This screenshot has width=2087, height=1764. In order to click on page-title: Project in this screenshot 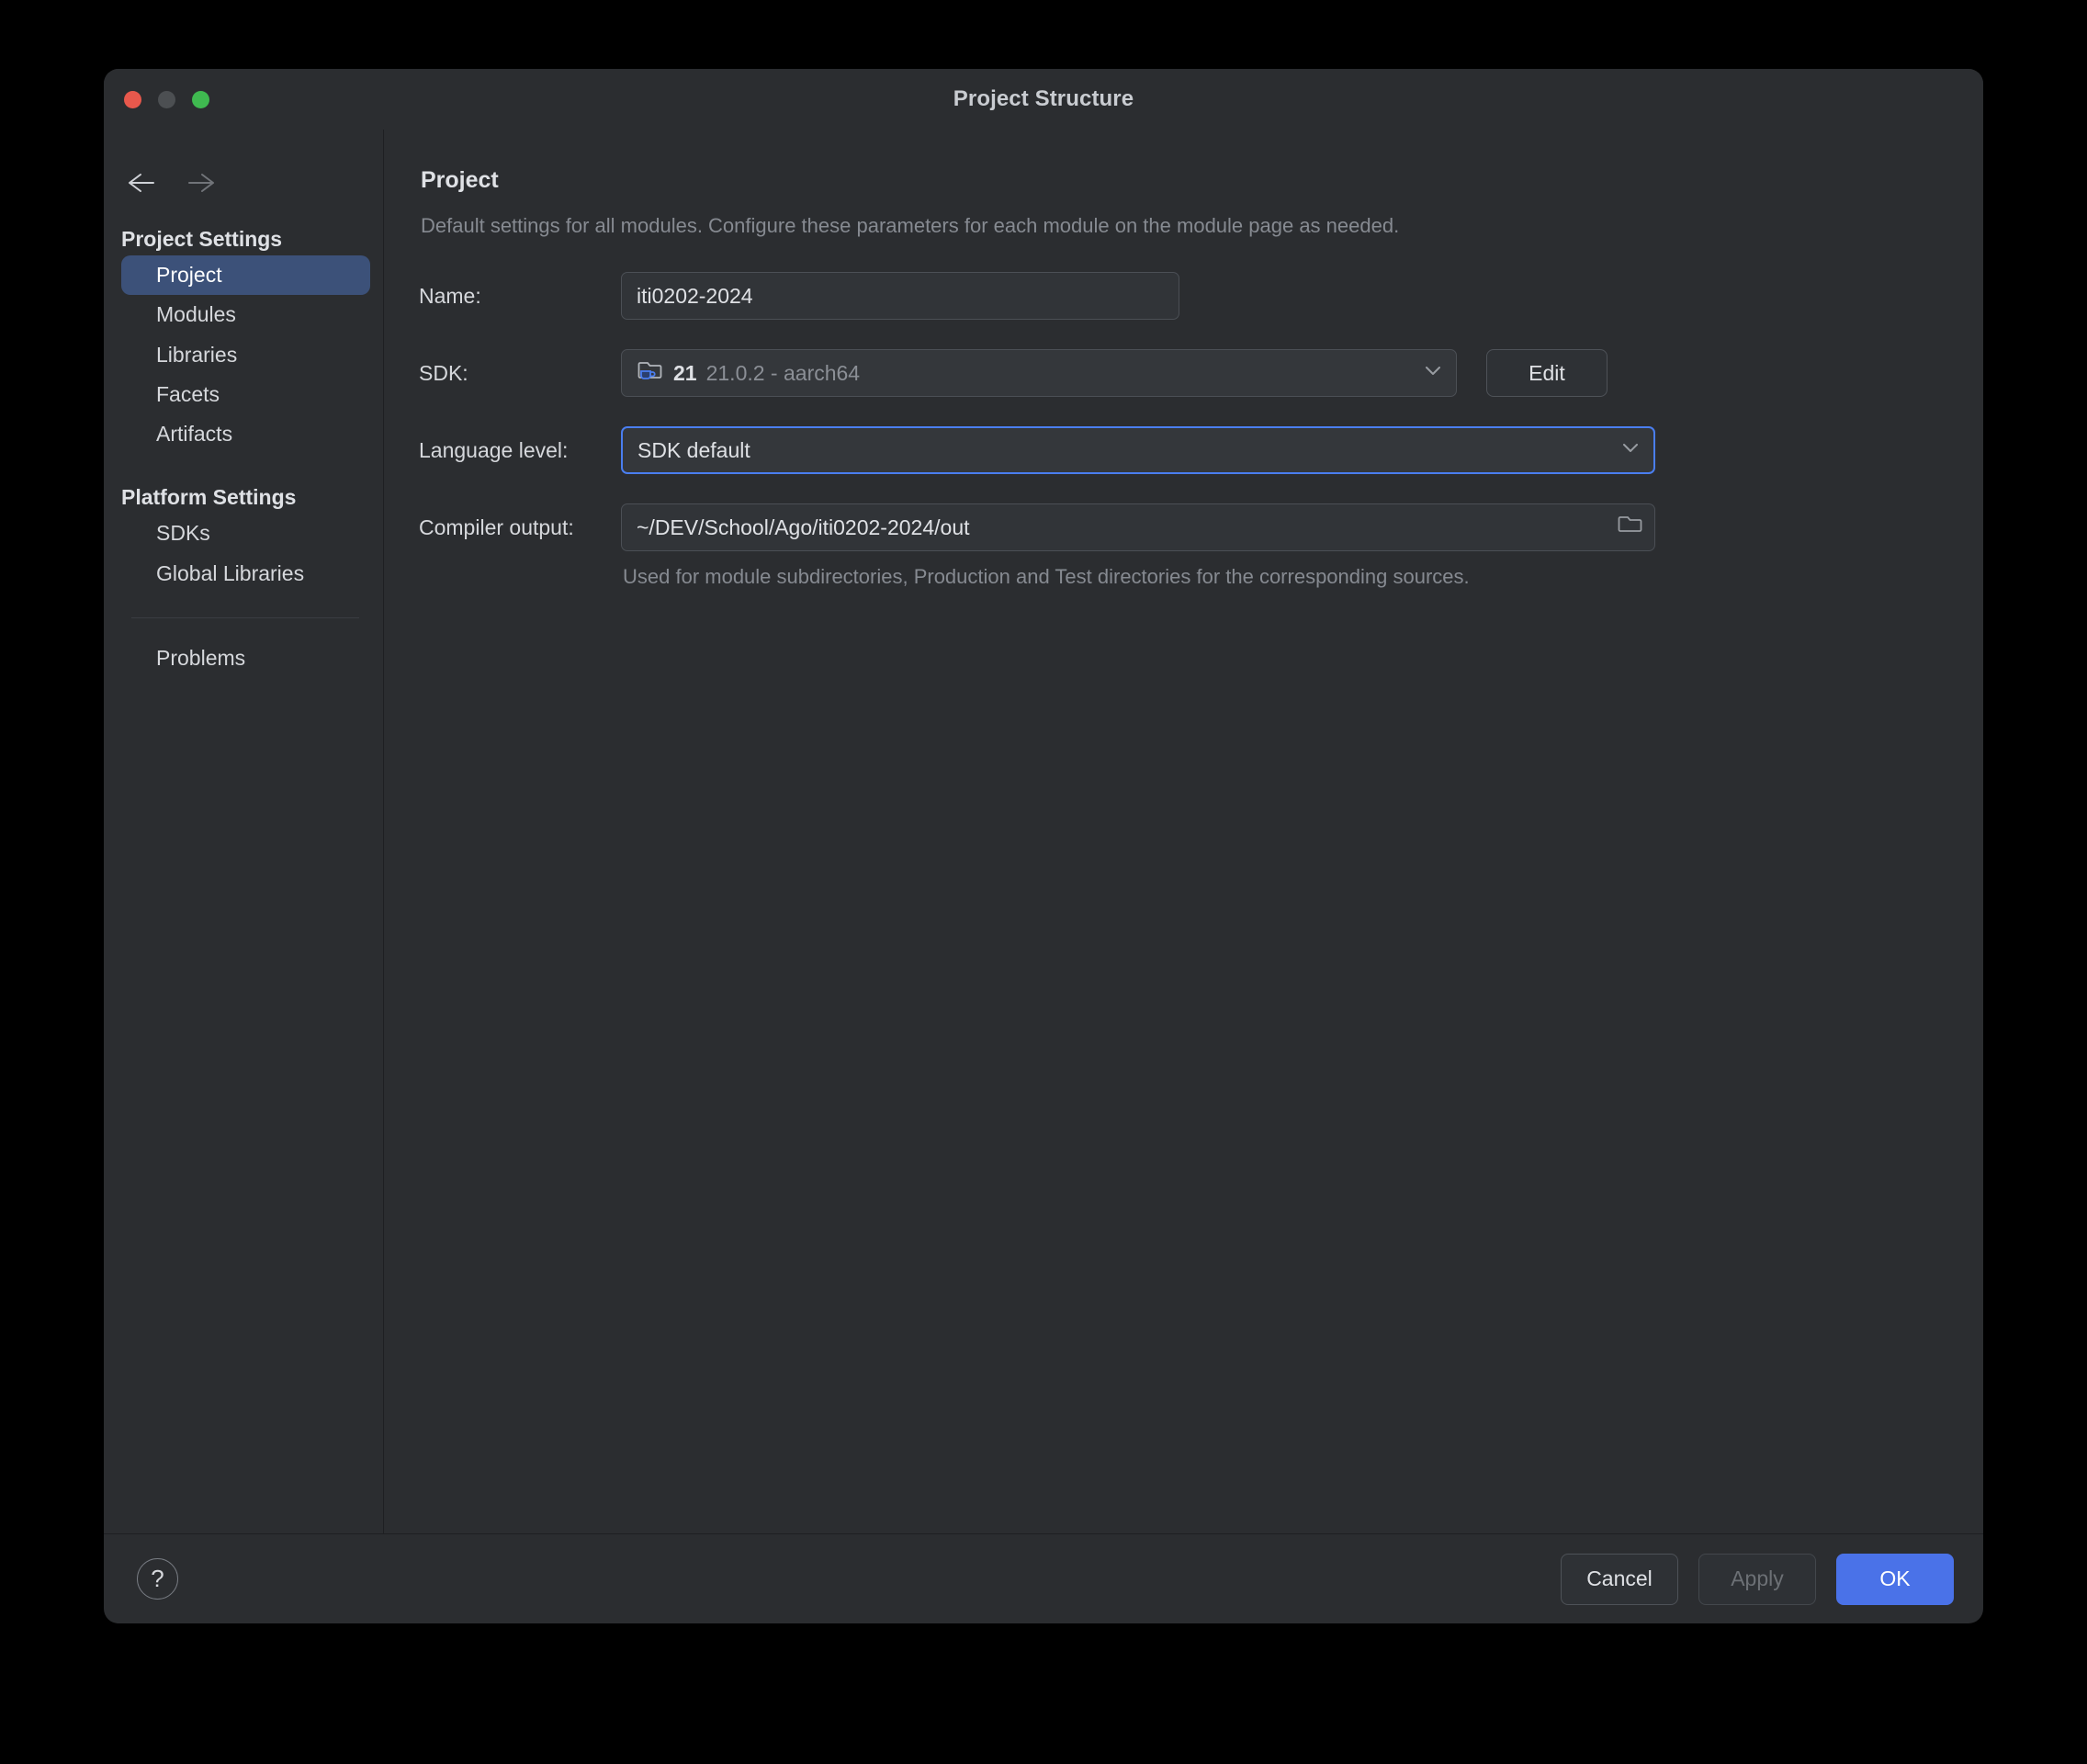, I will do `click(460, 180)`.